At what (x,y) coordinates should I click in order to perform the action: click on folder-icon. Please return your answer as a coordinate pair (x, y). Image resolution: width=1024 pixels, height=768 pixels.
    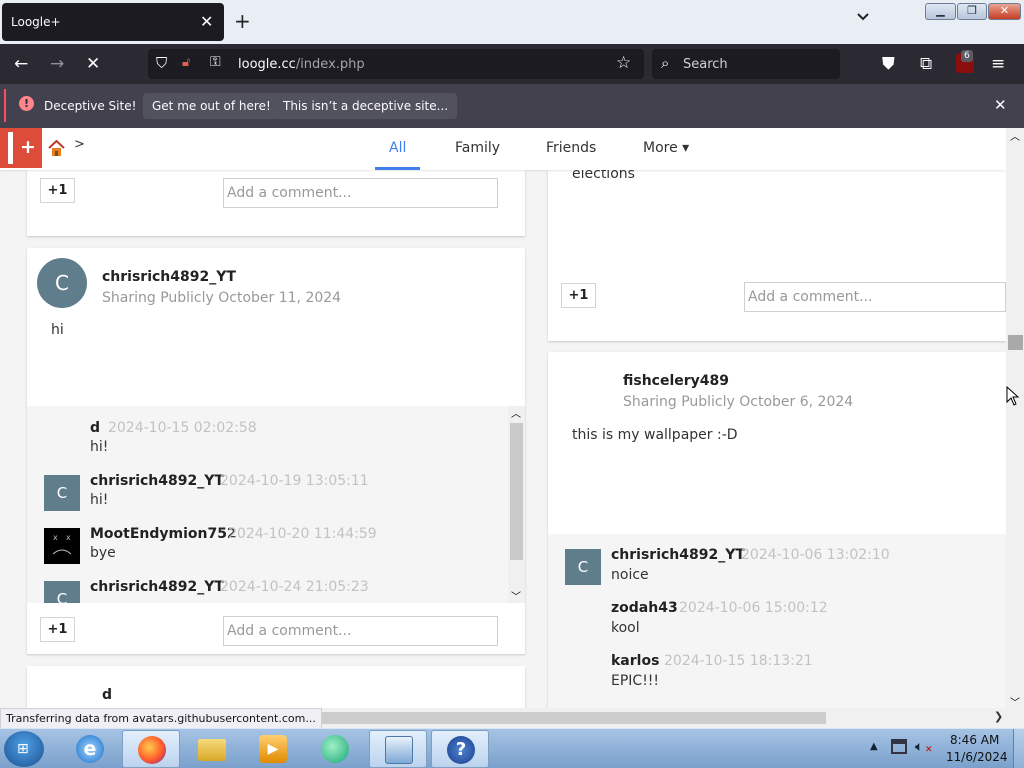
    Looking at the image, I should click on (212, 750).